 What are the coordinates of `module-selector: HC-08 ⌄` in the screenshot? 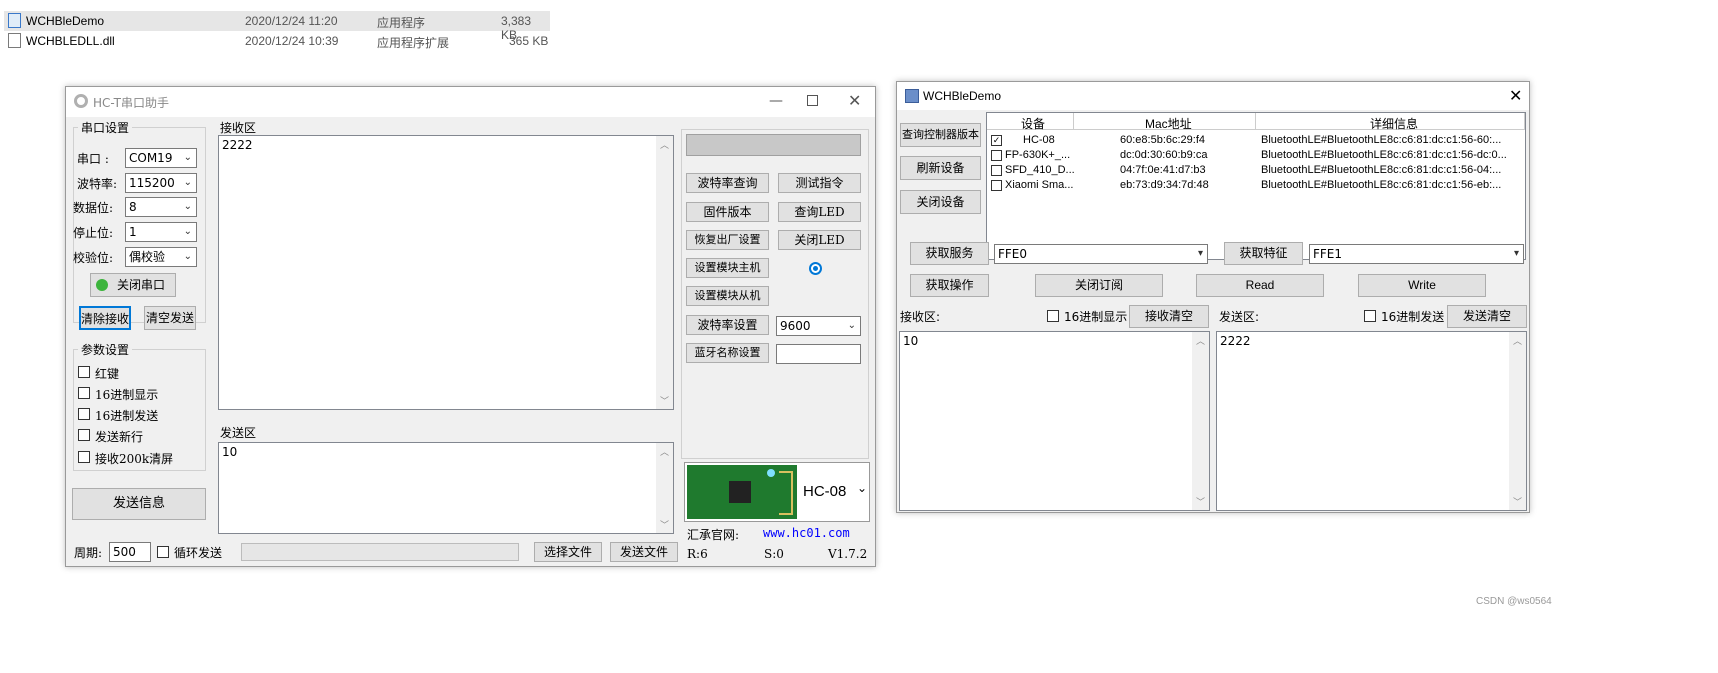 It's located at (777, 492).